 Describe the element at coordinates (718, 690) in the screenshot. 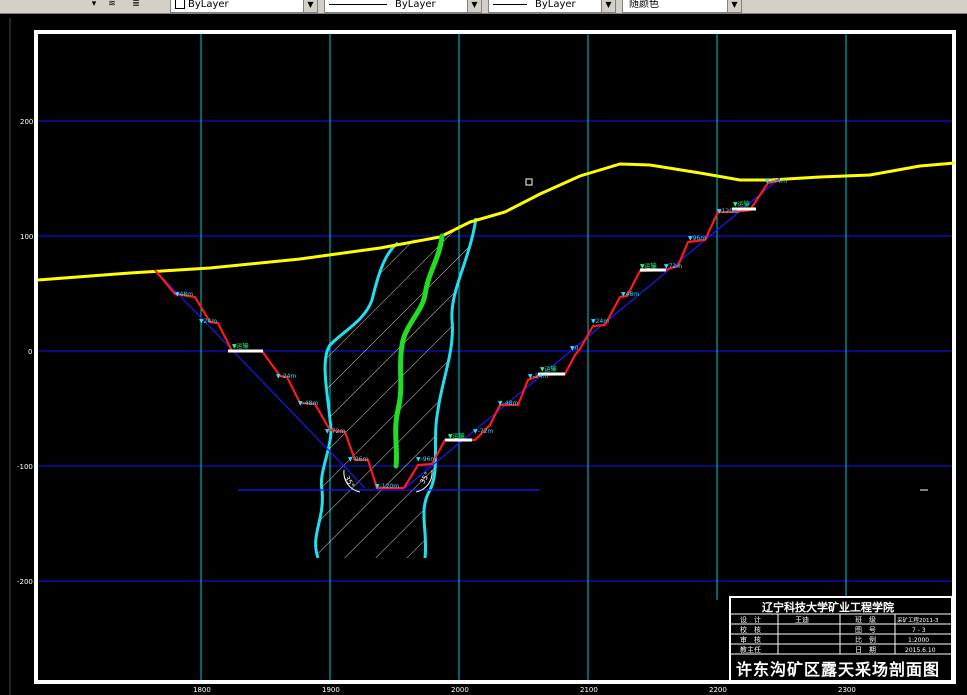

I see `x-tick-label: 2200` at that location.